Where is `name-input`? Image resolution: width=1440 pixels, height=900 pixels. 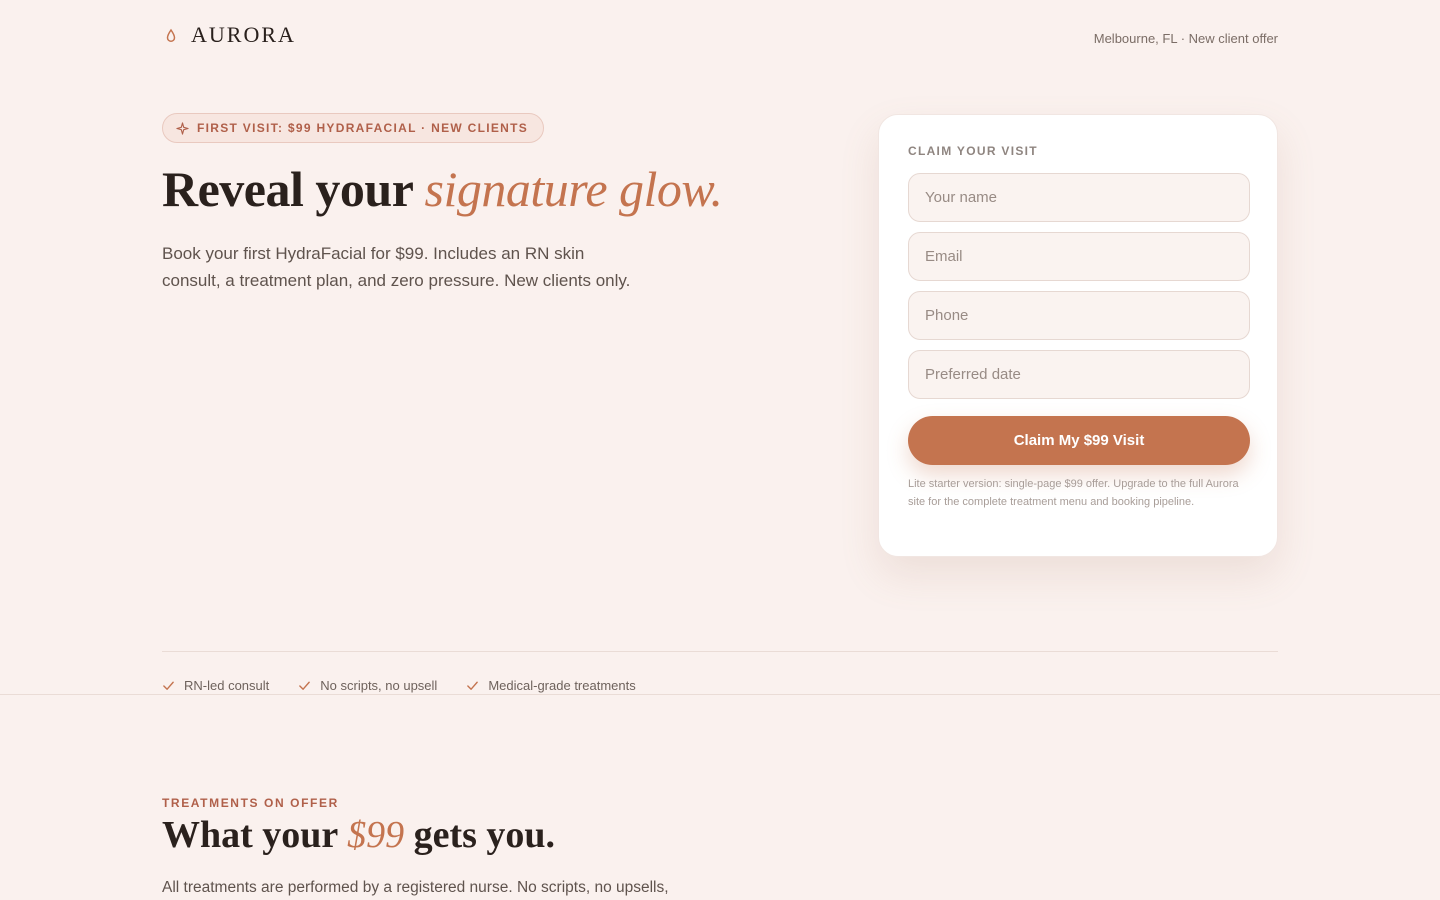
name-input is located at coordinates (1079, 197).